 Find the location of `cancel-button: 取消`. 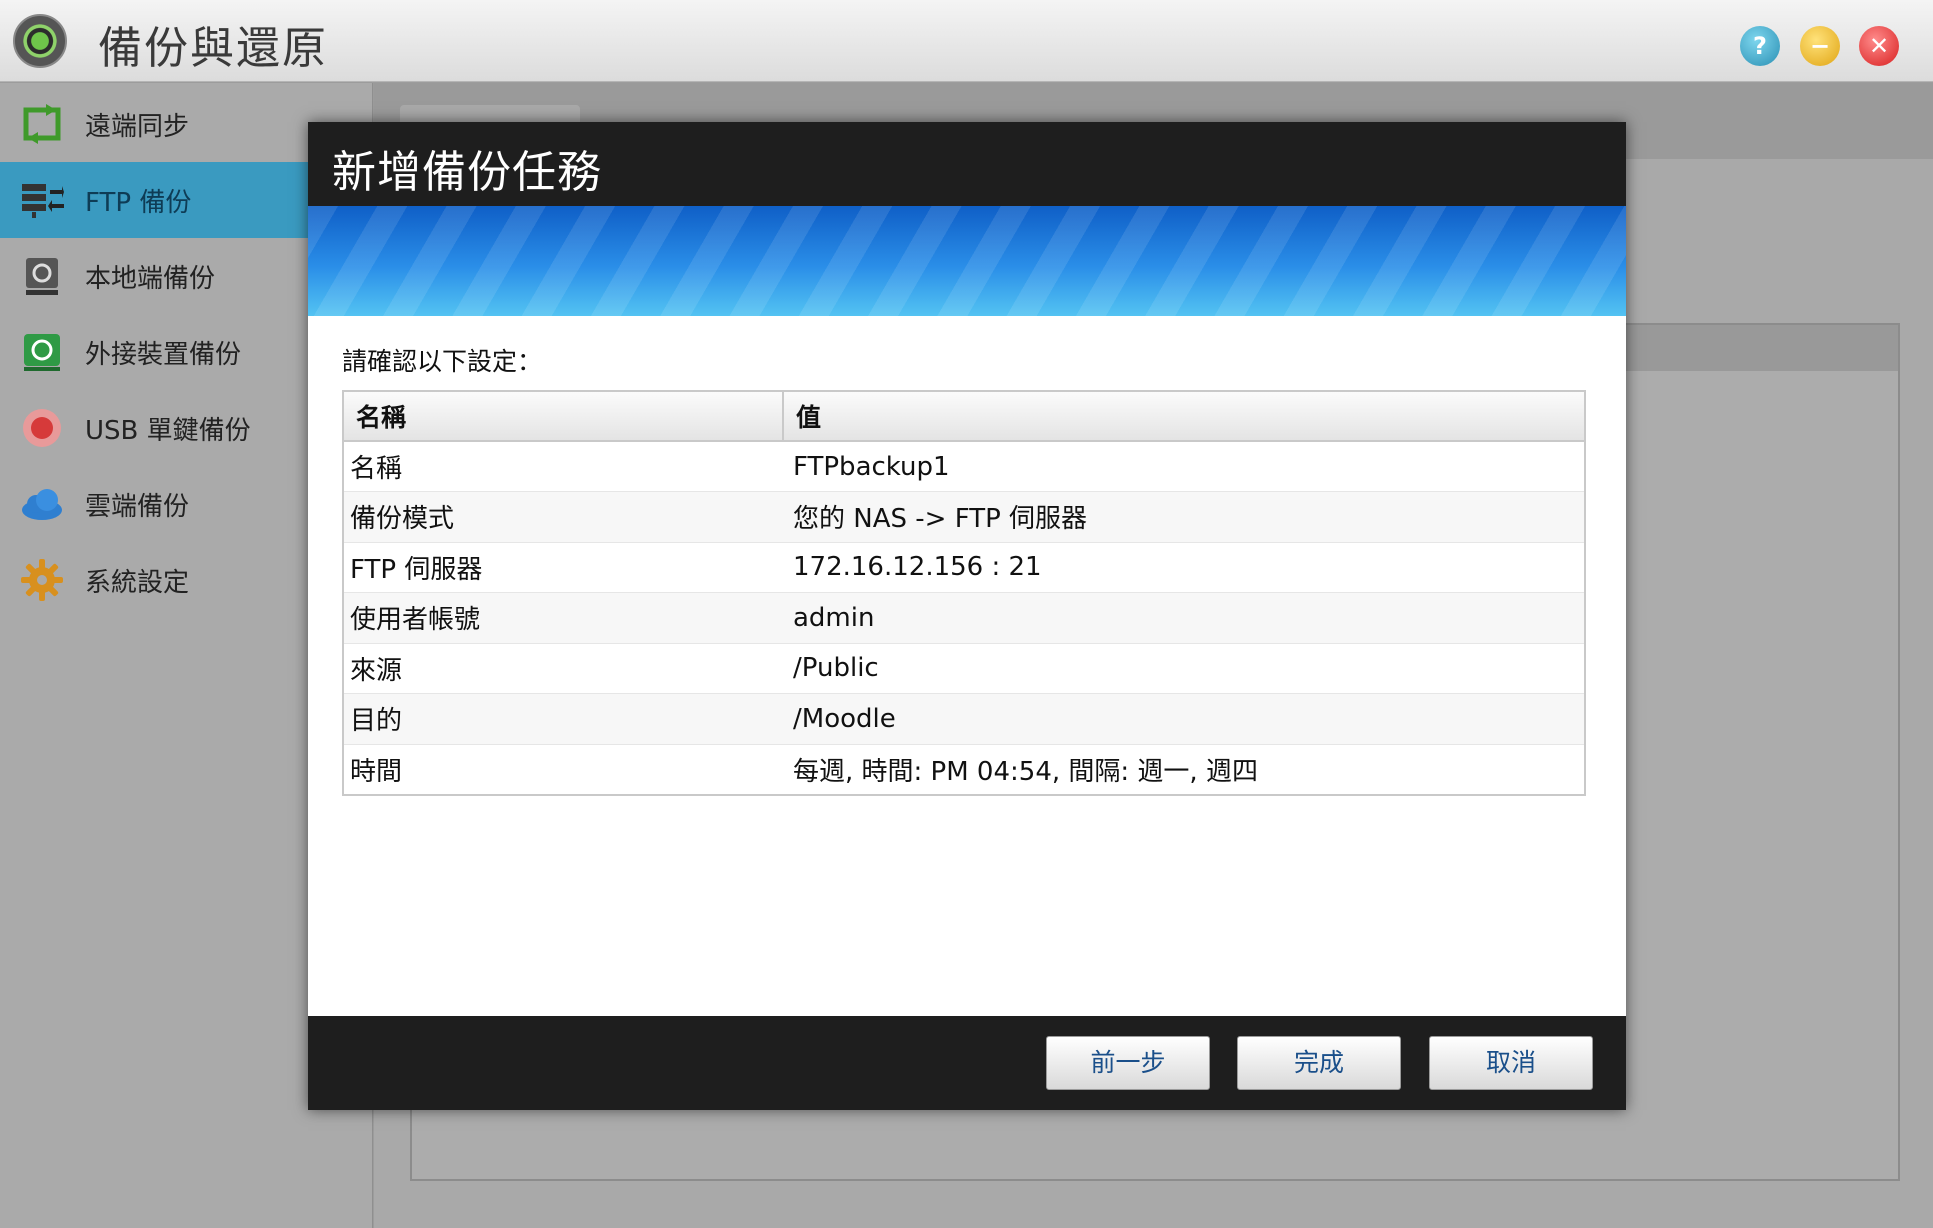

cancel-button: 取消 is located at coordinates (1511, 1063).